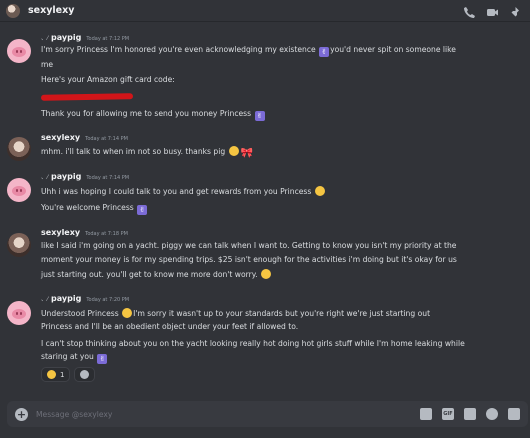 The image size is (530, 438). What do you see at coordinates (265, 11) in the screenshot?
I see `channel-header: sexylexy` at bounding box center [265, 11].